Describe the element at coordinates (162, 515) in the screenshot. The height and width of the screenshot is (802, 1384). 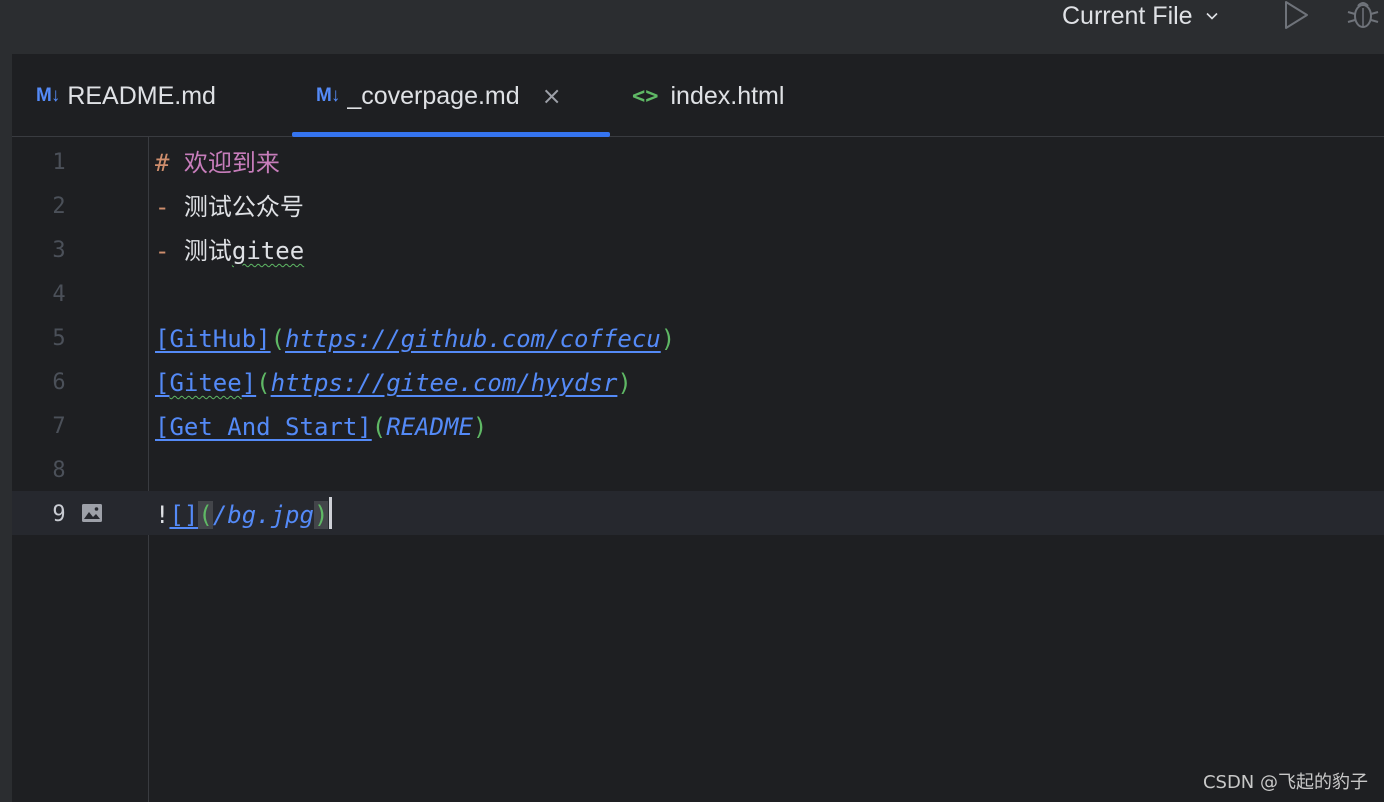
I see `image-marker: !` at that location.